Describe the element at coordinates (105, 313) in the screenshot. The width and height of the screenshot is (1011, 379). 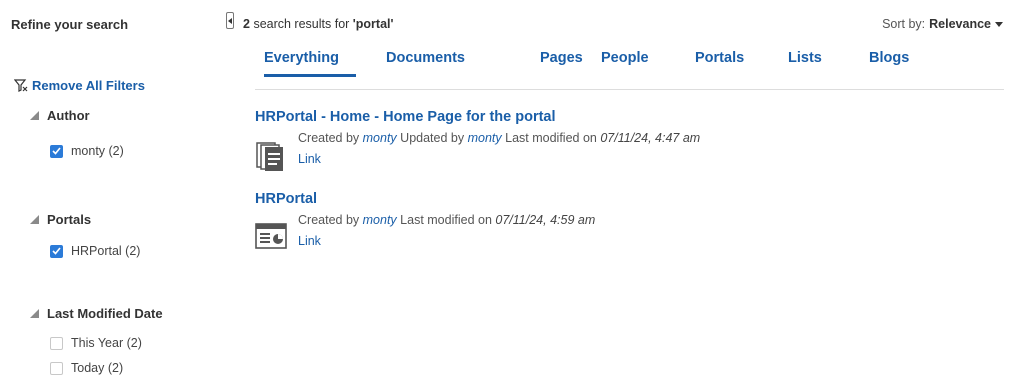
I see `facet-last-modified-label: Last Modified Date` at that location.